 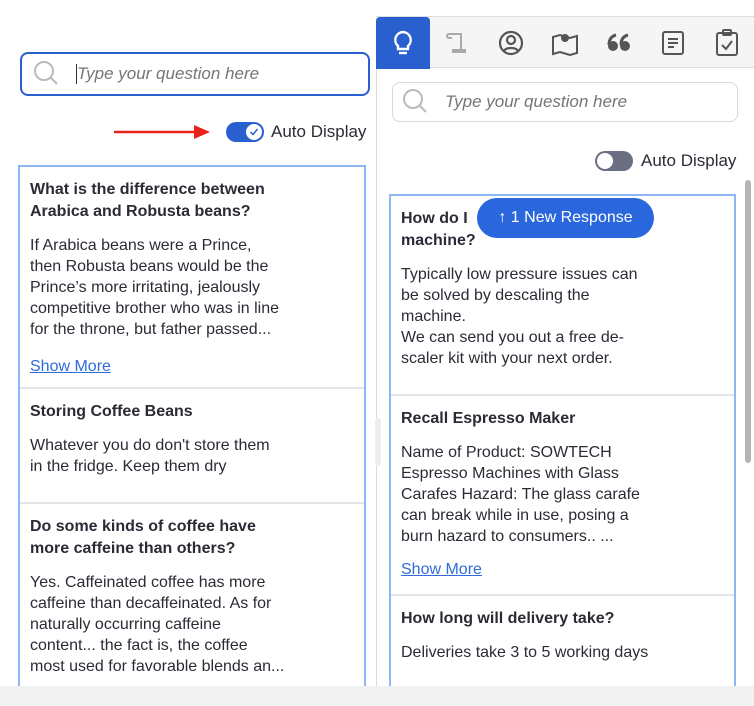 What do you see at coordinates (614, 161) in the screenshot?
I see `right-auto-display-toggle` at bounding box center [614, 161].